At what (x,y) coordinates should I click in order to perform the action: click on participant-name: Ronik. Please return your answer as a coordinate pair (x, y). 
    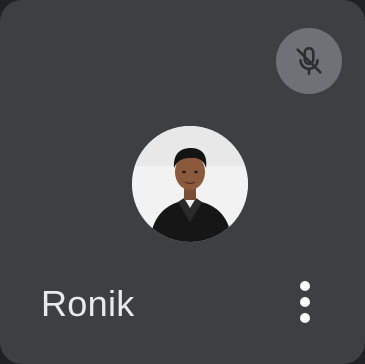
    Looking at the image, I should click on (88, 303).